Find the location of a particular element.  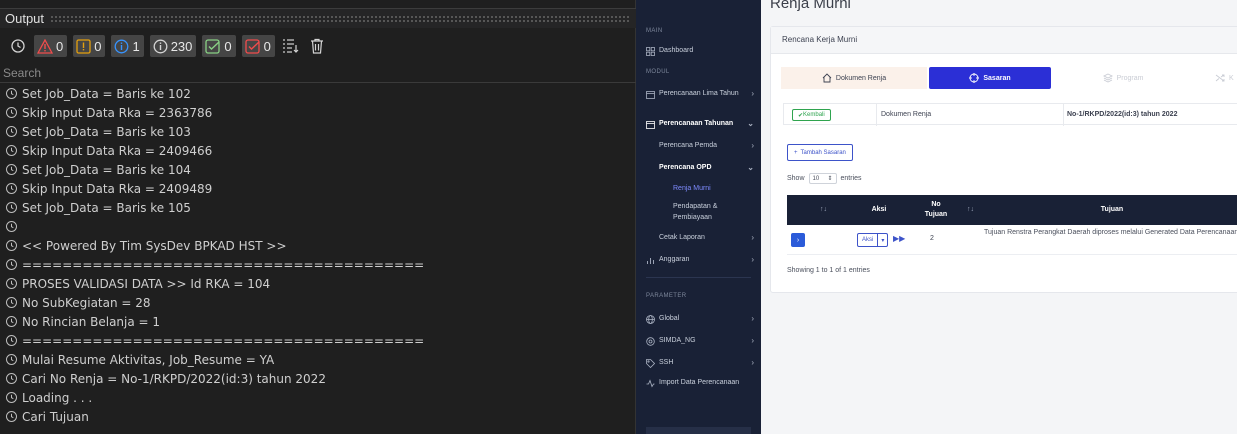

sidebar-item-label: Import Data Perencanaan is located at coordinates (699, 382).